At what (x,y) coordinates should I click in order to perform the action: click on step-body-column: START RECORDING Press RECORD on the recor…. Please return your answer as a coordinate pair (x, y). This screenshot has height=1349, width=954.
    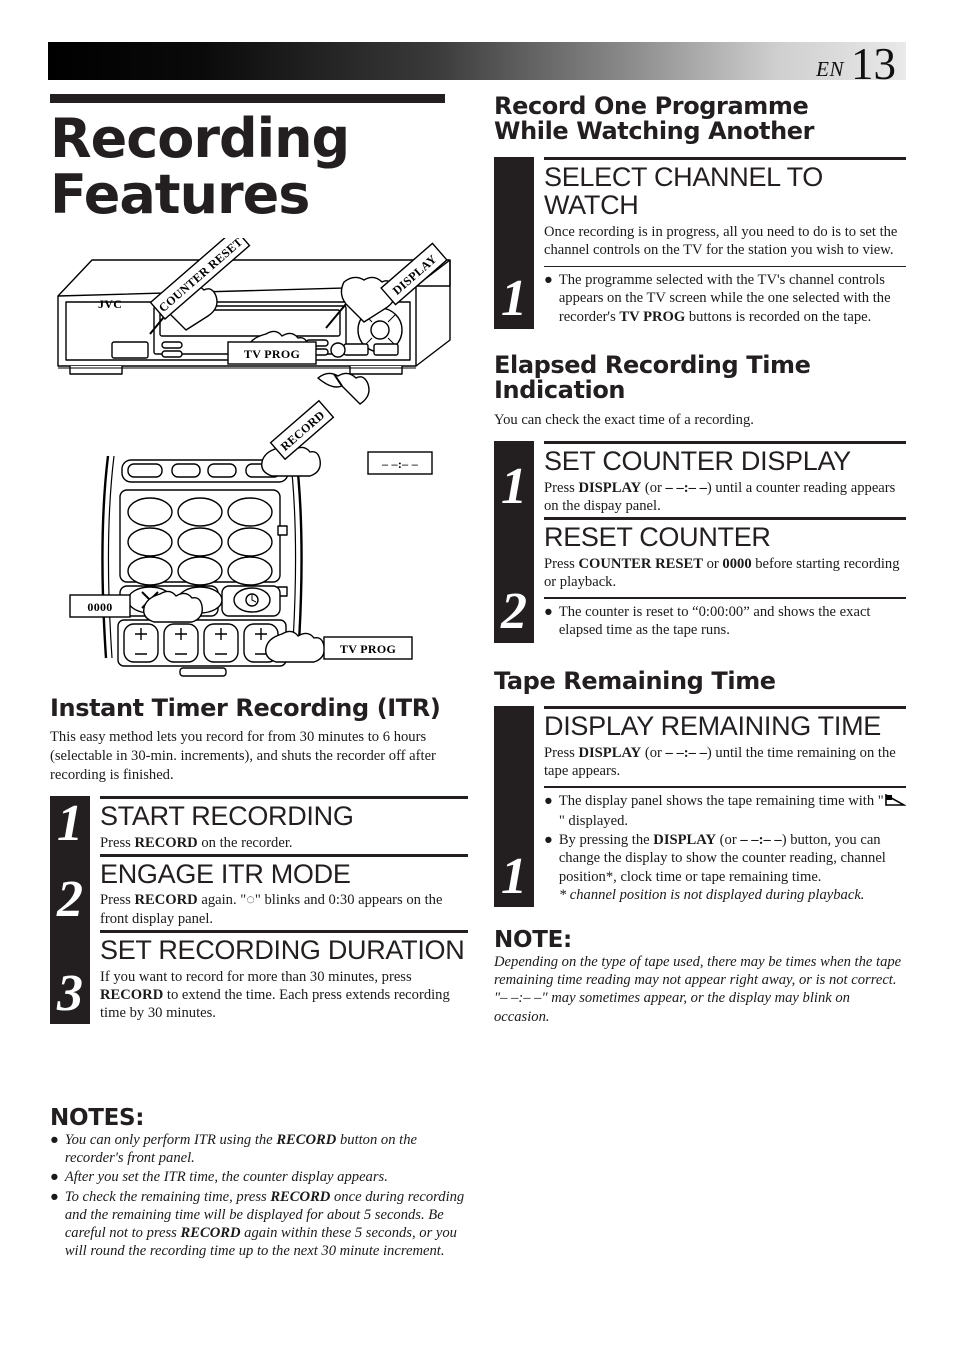
    Looking at the image, I should click on (279, 910).